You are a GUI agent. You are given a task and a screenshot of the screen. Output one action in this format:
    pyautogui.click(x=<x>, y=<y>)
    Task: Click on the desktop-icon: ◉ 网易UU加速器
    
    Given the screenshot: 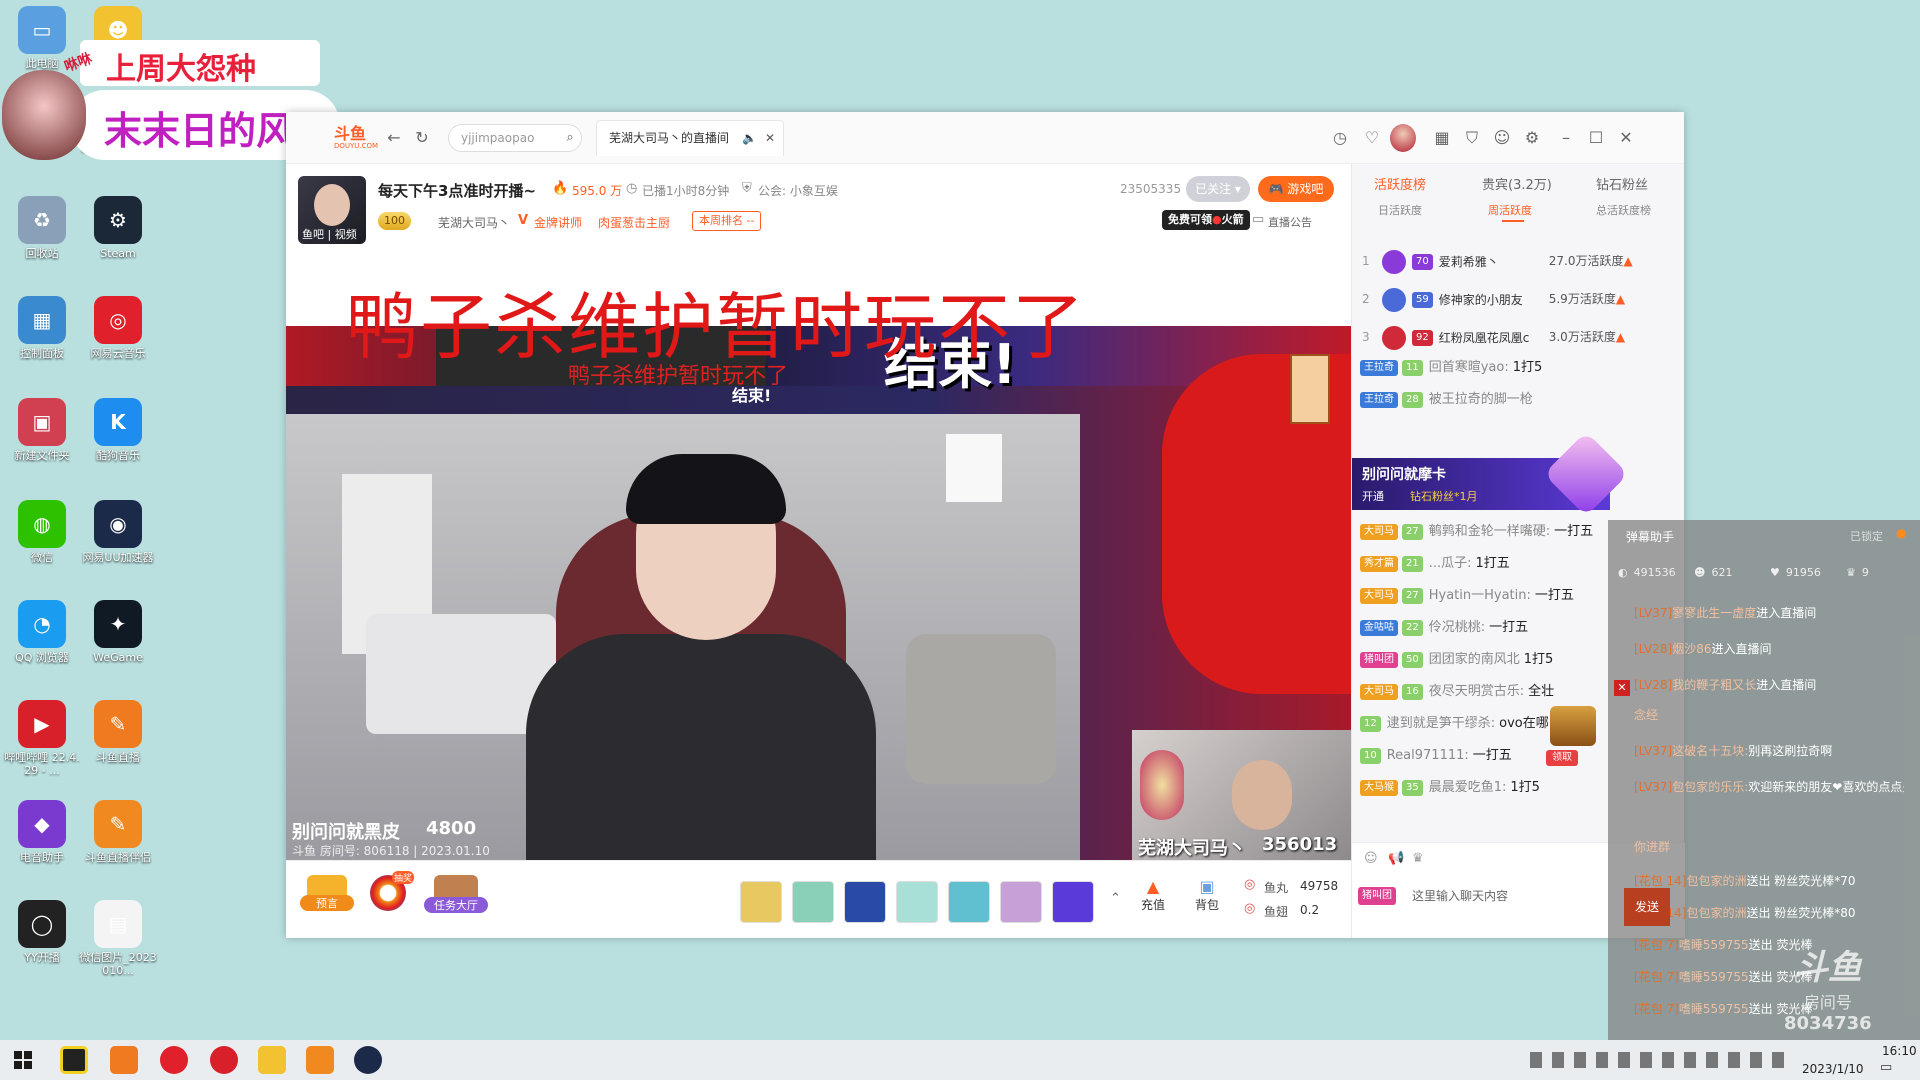 What is the action you would take?
    pyautogui.click(x=118, y=532)
    